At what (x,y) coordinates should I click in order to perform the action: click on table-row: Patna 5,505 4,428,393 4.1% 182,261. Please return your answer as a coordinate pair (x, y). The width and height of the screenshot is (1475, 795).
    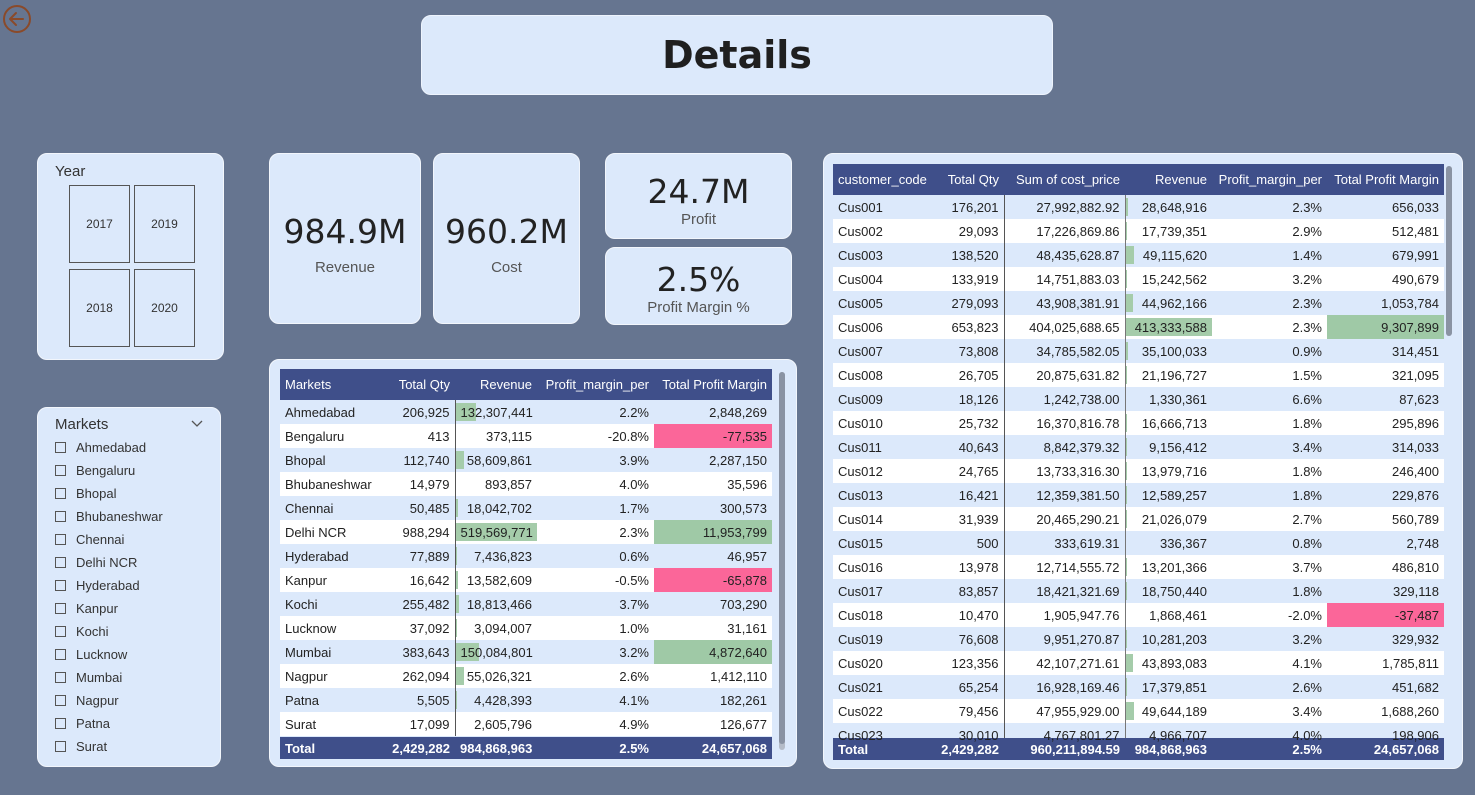
    Looking at the image, I should click on (526, 700).